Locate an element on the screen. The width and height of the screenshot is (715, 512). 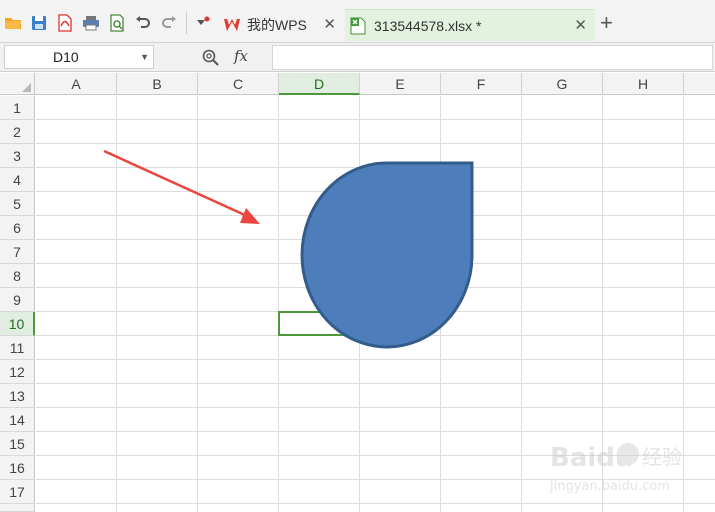
row-header-8: 8 is located at coordinates (17, 276).